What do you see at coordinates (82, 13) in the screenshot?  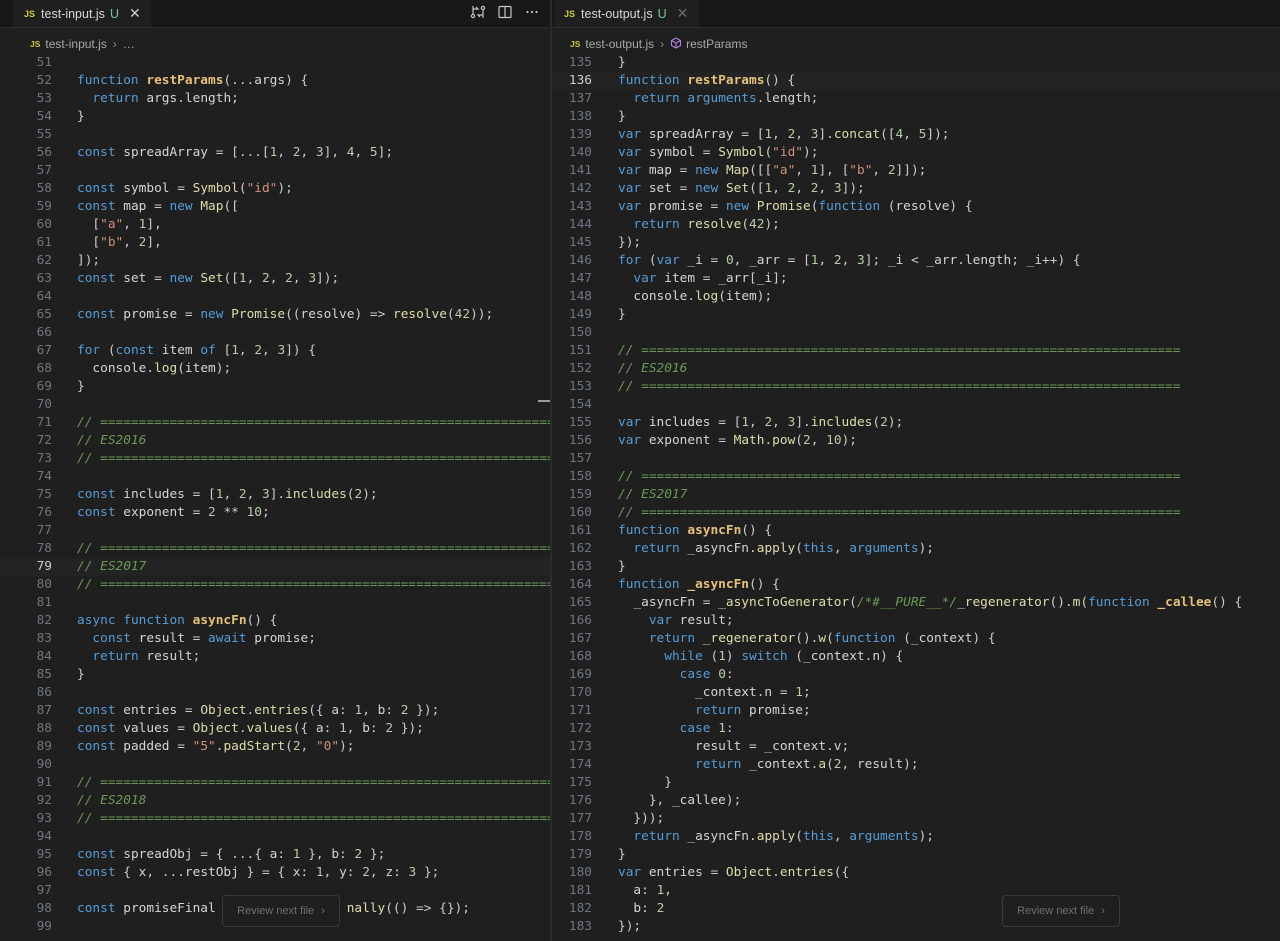 I see `tab-test-input: JS test-input.js U ✕` at bounding box center [82, 13].